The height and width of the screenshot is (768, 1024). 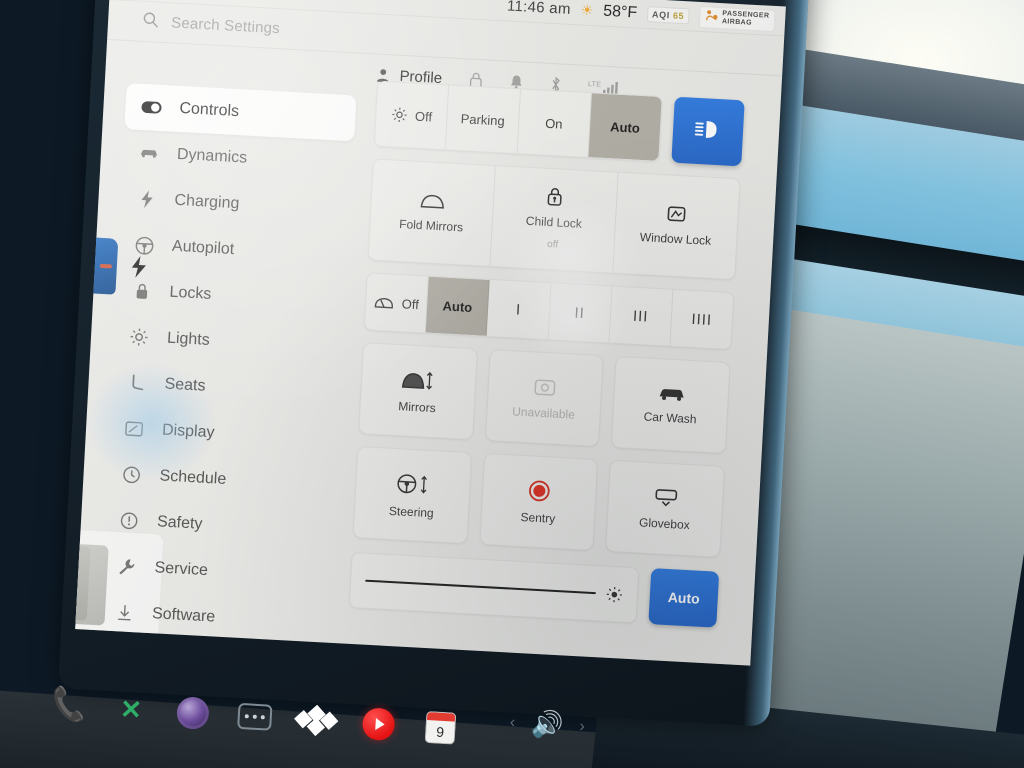 What do you see at coordinates (410, 303) in the screenshot?
I see `wiper-option-label: Off` at bounding box center [410, 303].